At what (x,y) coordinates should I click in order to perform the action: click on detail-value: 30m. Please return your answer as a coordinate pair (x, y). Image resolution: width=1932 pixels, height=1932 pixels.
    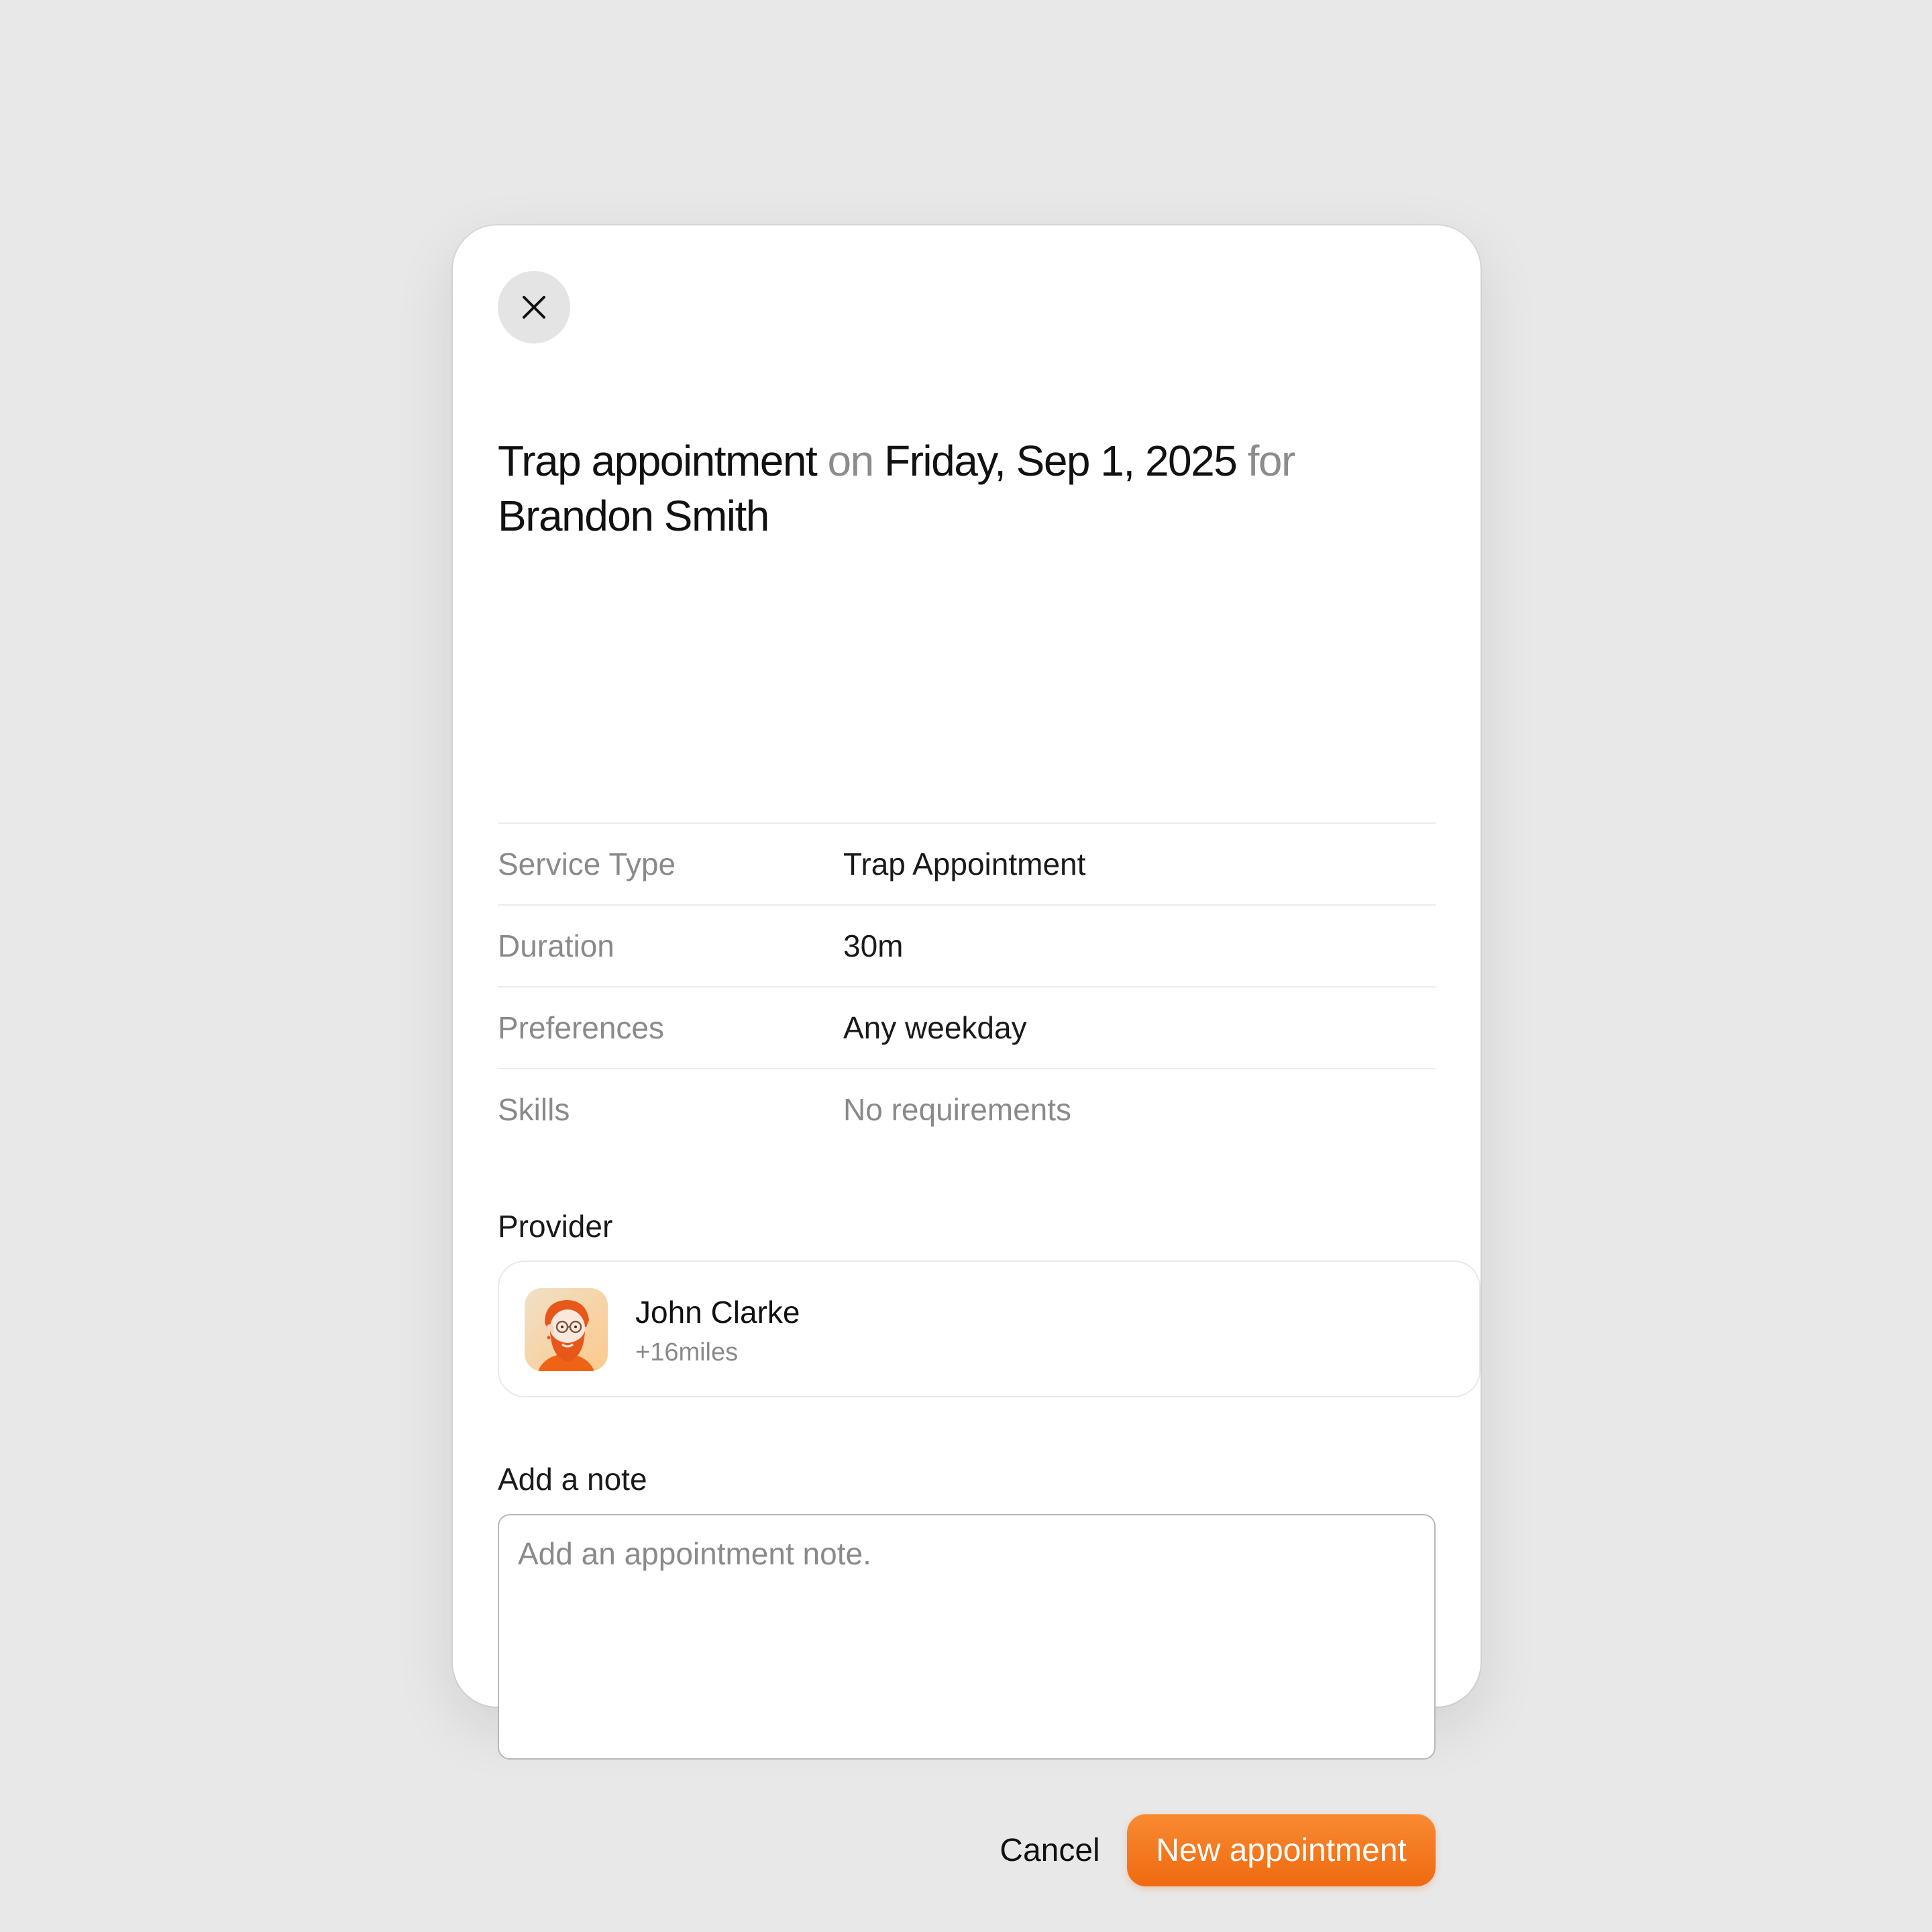
    Looking at the image, I should click on (873, 945).